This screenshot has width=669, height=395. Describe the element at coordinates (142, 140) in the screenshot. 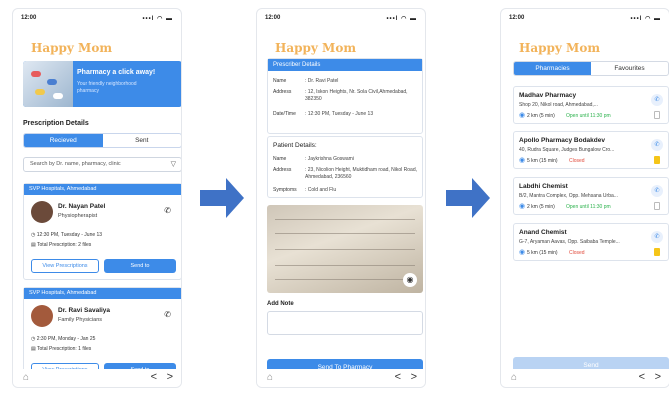

I see `tab-sent: Sent` at that location.